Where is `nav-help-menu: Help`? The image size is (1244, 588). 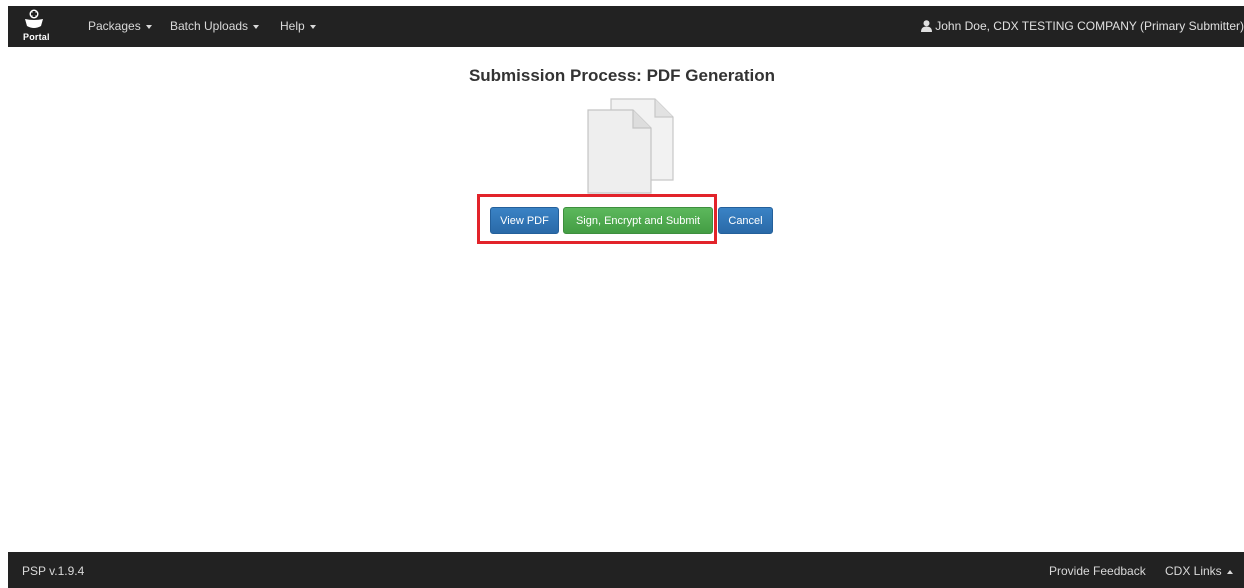 nav-help-menu: Help is located at coordinates (298, 26).